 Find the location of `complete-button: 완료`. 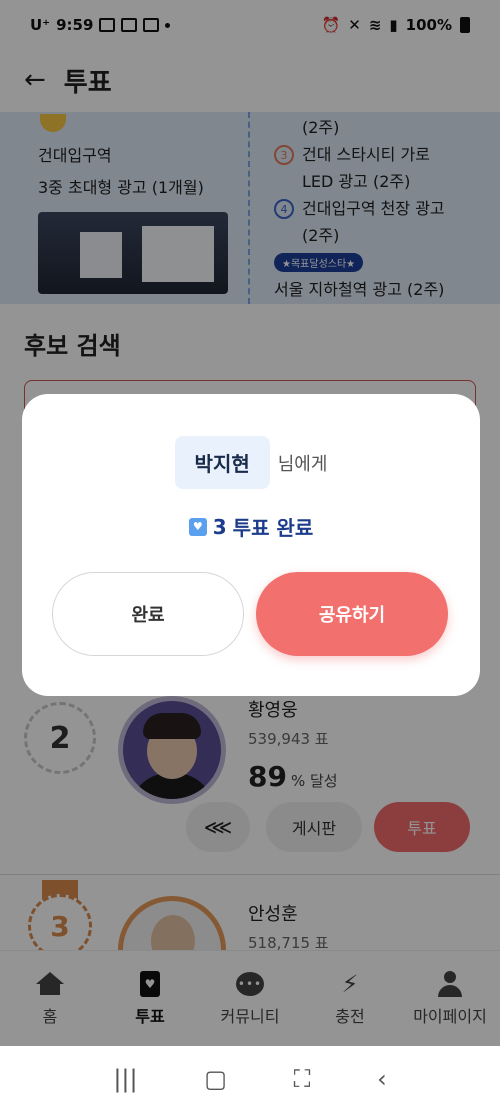

complete-button: 완료 is located at coordinates (148, 614).